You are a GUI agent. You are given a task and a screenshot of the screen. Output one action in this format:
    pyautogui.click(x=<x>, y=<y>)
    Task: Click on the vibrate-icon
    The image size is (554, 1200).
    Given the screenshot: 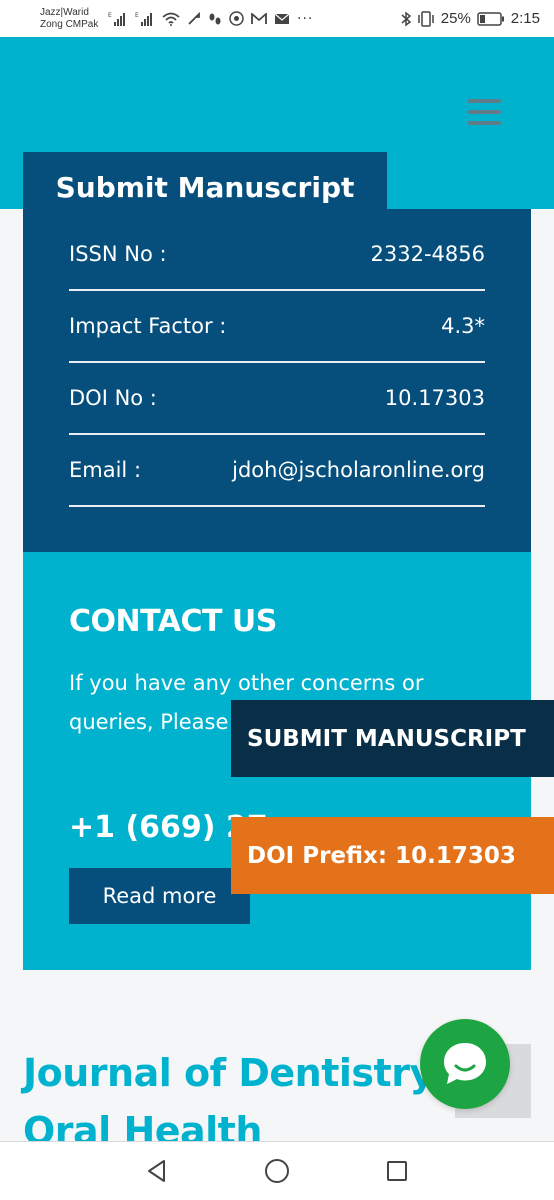 What is the action you would take?
    pyautogui.click(x=426, y=18)
    